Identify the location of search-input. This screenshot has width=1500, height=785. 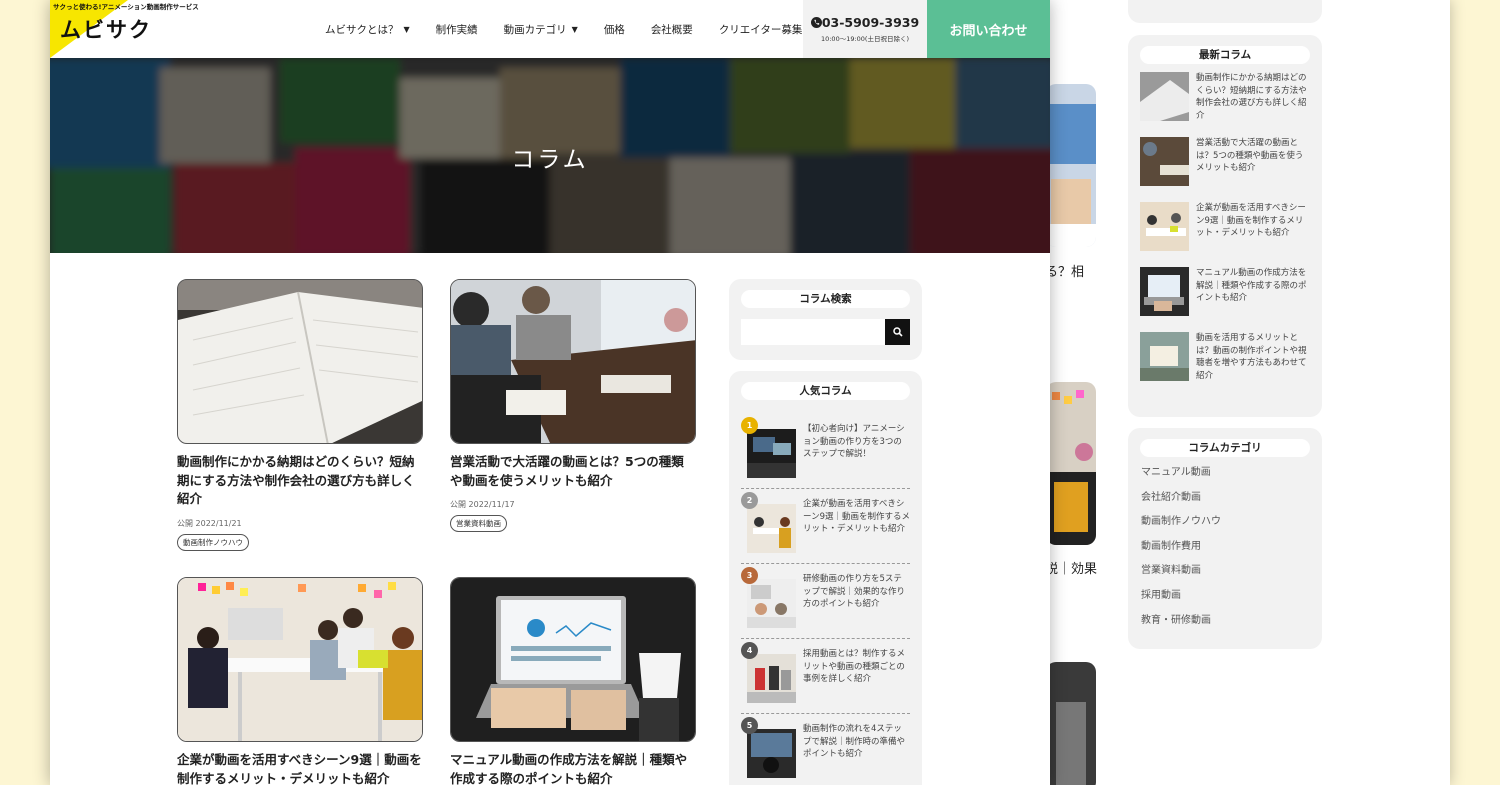
(813, 332).